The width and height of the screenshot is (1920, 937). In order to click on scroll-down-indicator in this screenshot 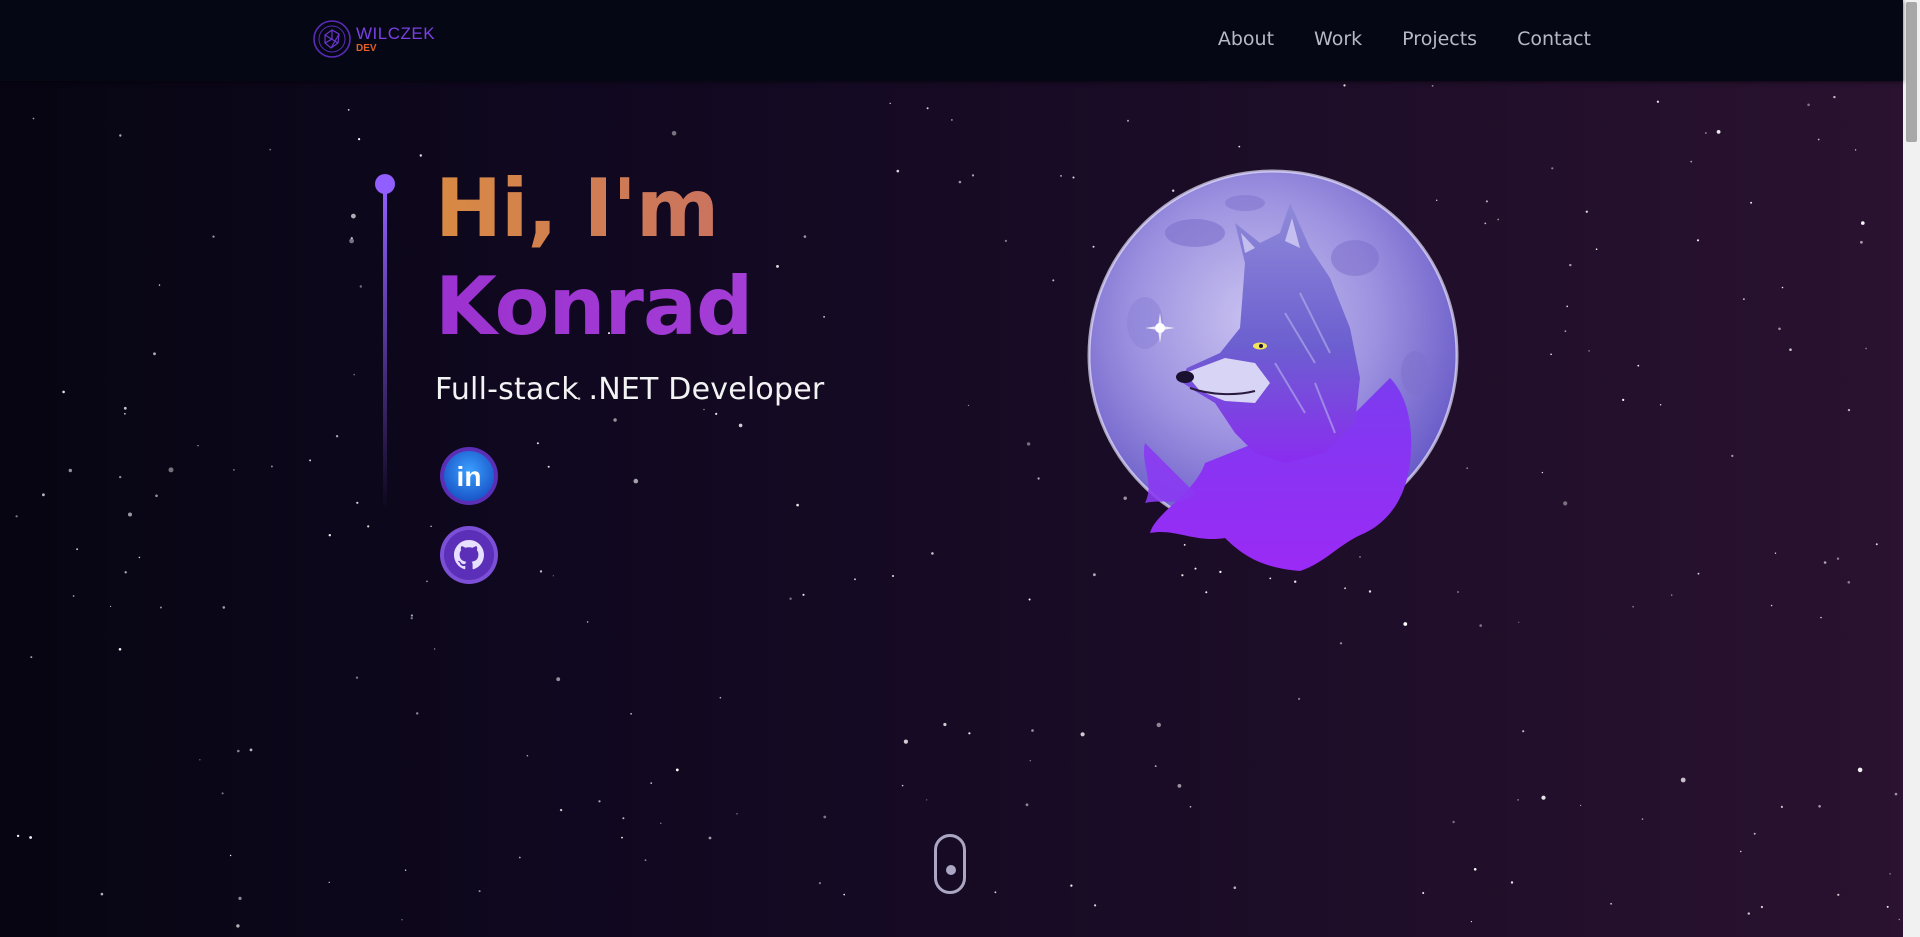, I will do `click(950, 864)`.